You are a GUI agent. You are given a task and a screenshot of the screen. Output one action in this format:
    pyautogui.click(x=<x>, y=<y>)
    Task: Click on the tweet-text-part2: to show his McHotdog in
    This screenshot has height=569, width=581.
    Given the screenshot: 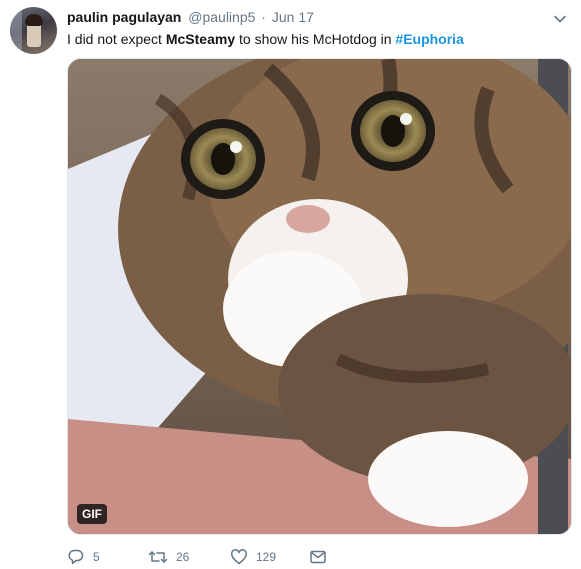 What is the action you would take?
    pyautogui.click(x=315, y=39)
    